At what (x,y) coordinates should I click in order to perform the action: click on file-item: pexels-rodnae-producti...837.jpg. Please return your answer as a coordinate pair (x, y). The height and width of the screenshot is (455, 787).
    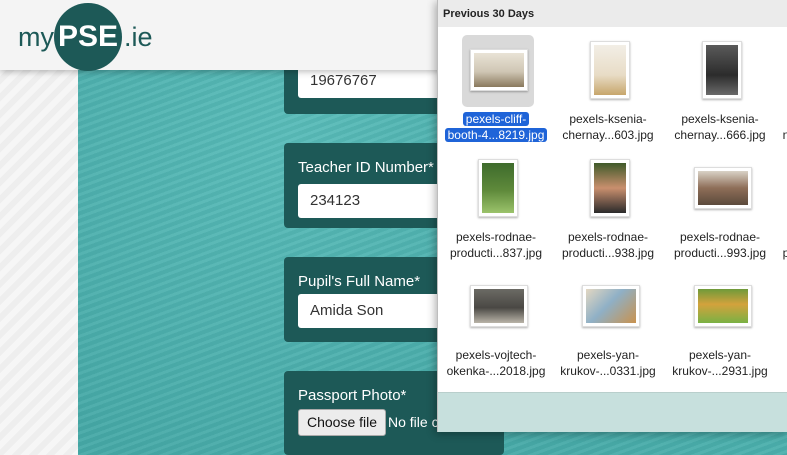
    Looking at the image, I should click on (496, 205).